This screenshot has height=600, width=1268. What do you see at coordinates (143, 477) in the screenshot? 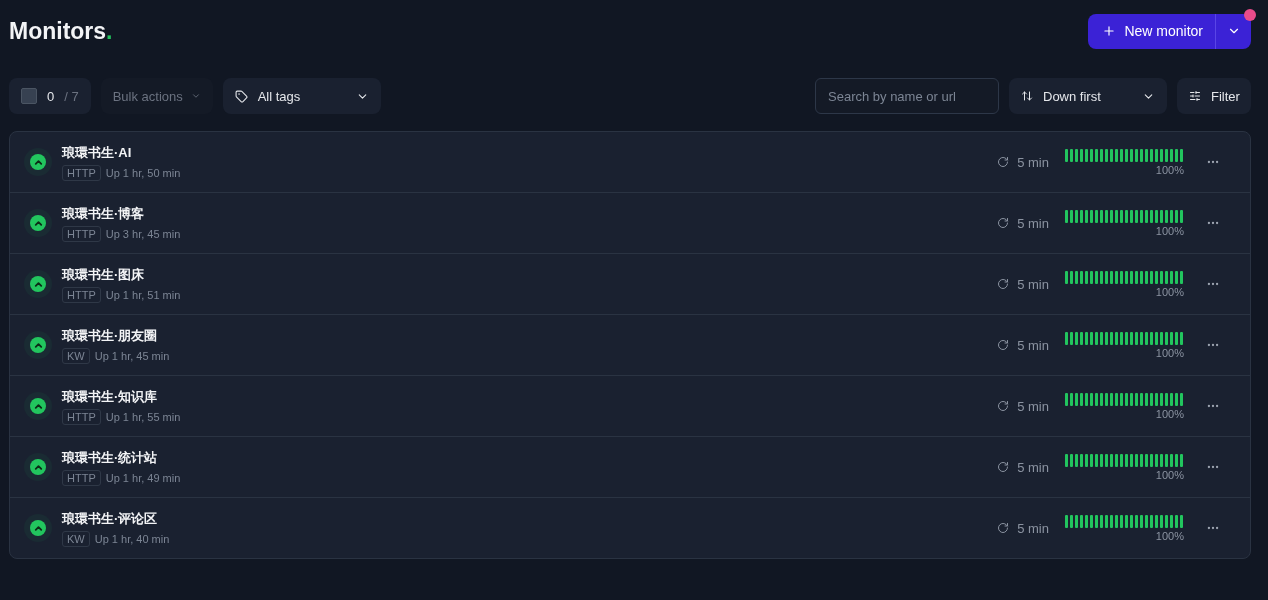
I see `uptime-text: Up 1 hr, 49 min` at bounding box center [143, 477].